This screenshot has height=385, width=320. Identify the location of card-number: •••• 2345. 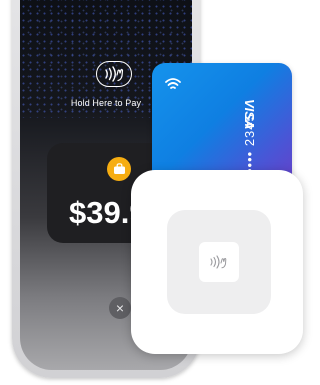
(249, 143).